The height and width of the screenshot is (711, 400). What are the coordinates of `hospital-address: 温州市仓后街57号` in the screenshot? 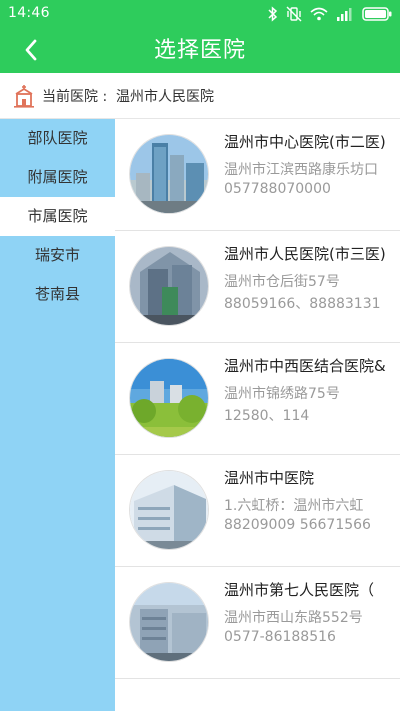 It's located at (282, 282).